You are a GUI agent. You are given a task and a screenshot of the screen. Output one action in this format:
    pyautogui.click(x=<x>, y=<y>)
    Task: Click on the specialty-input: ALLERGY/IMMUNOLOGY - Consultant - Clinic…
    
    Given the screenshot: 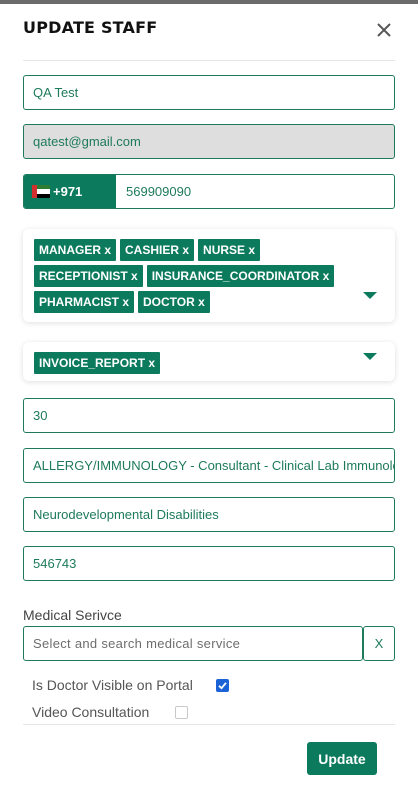 What is the action you would take?
    pyautogui.click(x=209, y=465)
    